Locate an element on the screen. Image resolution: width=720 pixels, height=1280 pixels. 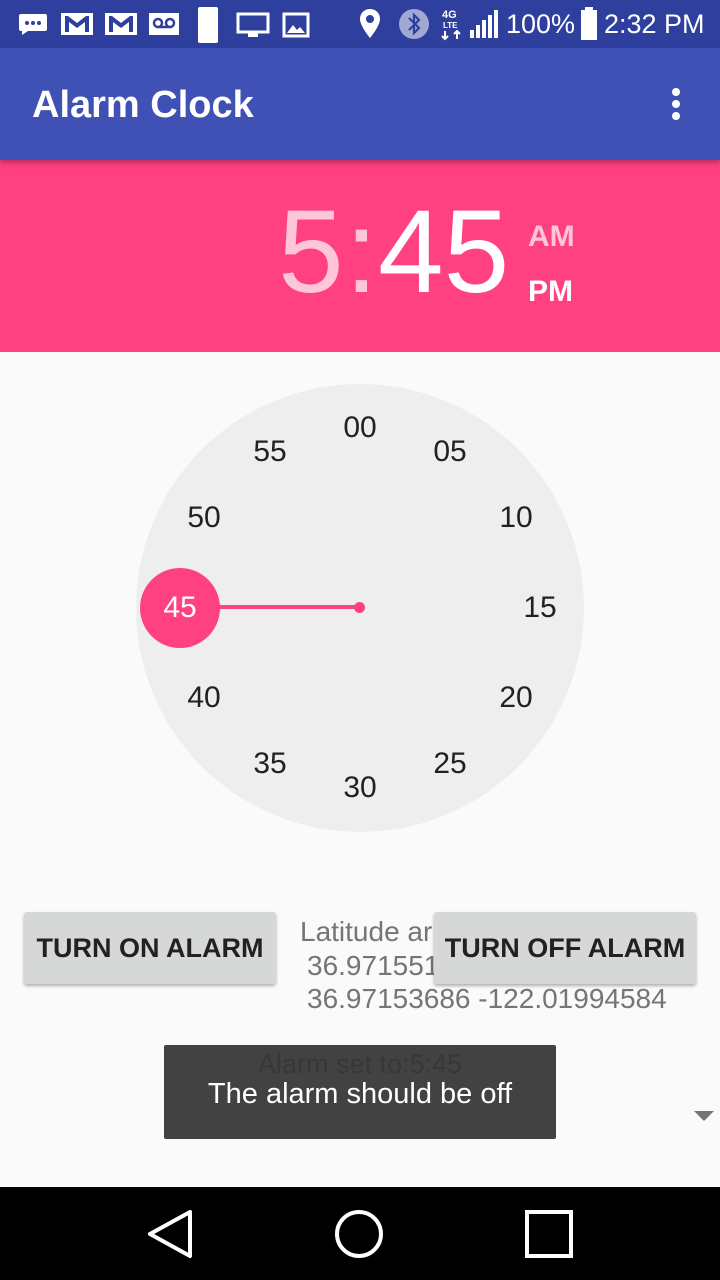
navigation-bar is located at coordinates (360, 1233).